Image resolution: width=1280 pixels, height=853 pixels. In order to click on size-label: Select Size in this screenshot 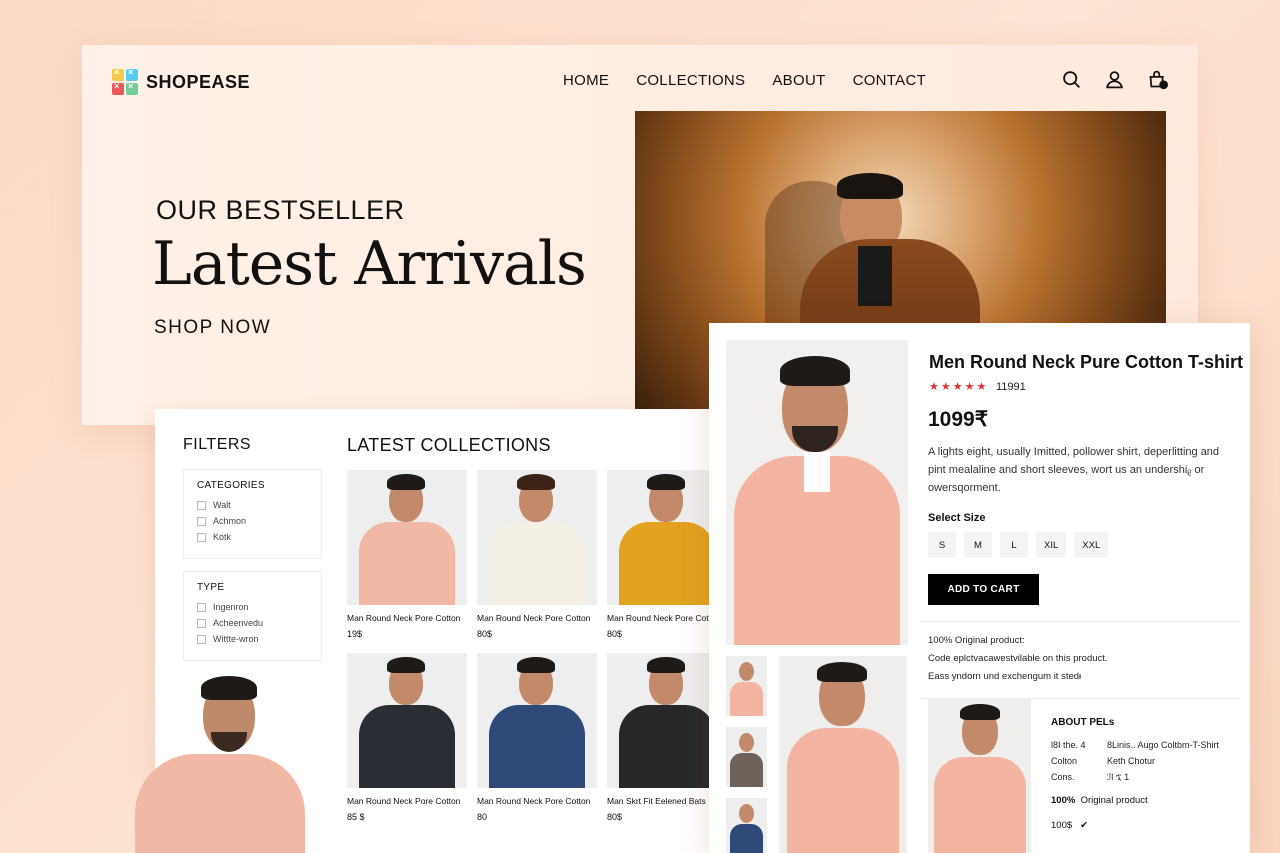, I will do `click(957, 518)`.